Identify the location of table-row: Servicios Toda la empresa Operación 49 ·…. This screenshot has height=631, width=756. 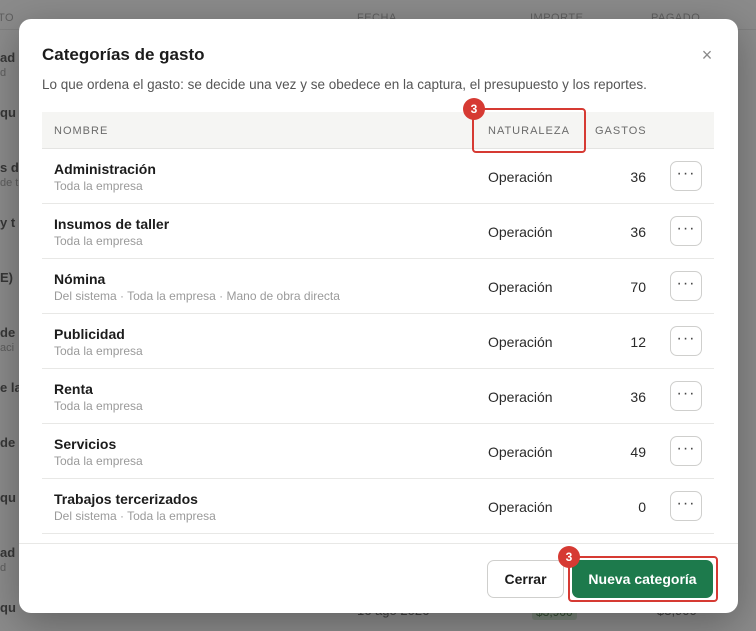
(378, 451).